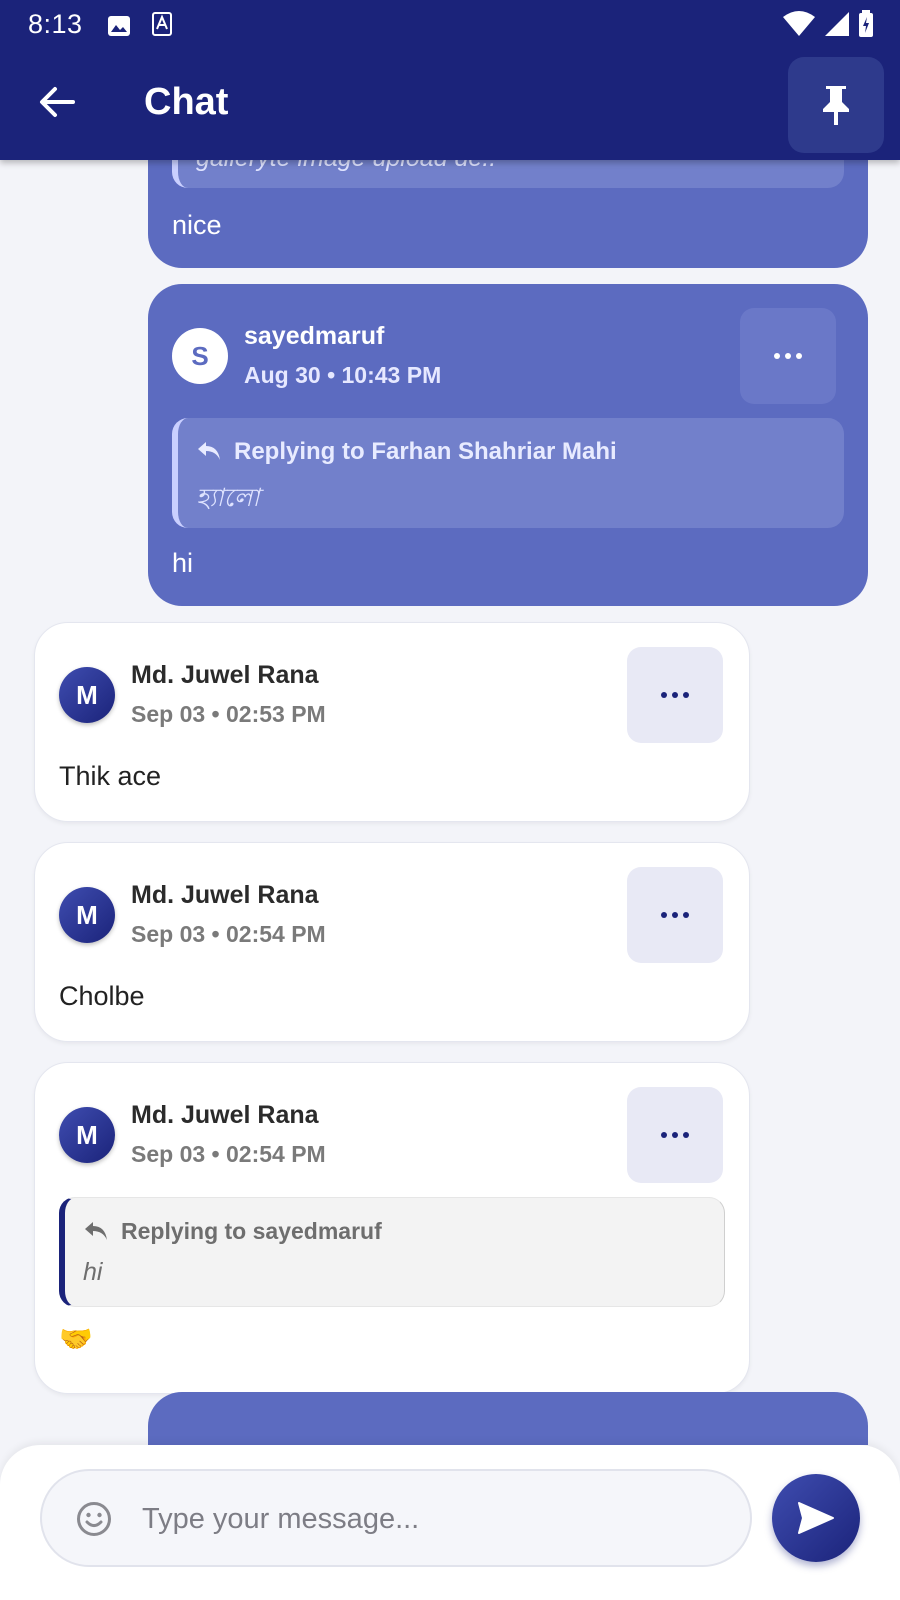  Describe the element at coordinates (162, 27) in the screenshot. I see `app-notification-icon` at that location.